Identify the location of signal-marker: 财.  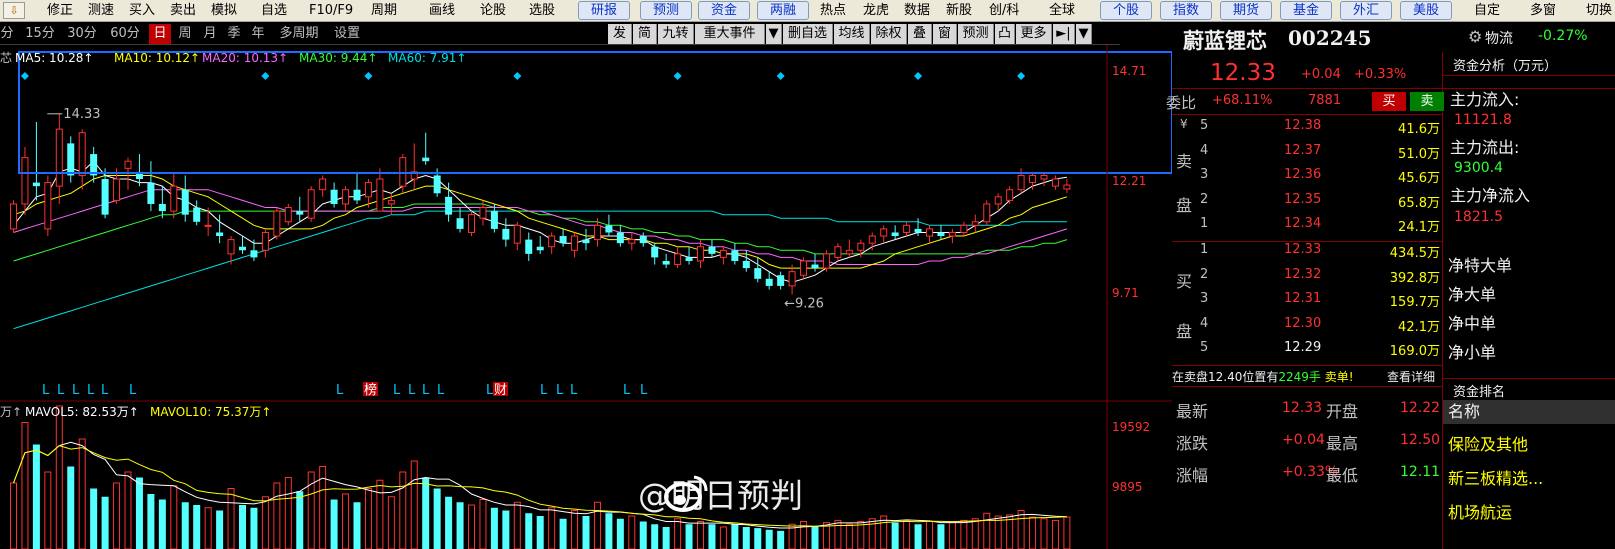
(500, 390).